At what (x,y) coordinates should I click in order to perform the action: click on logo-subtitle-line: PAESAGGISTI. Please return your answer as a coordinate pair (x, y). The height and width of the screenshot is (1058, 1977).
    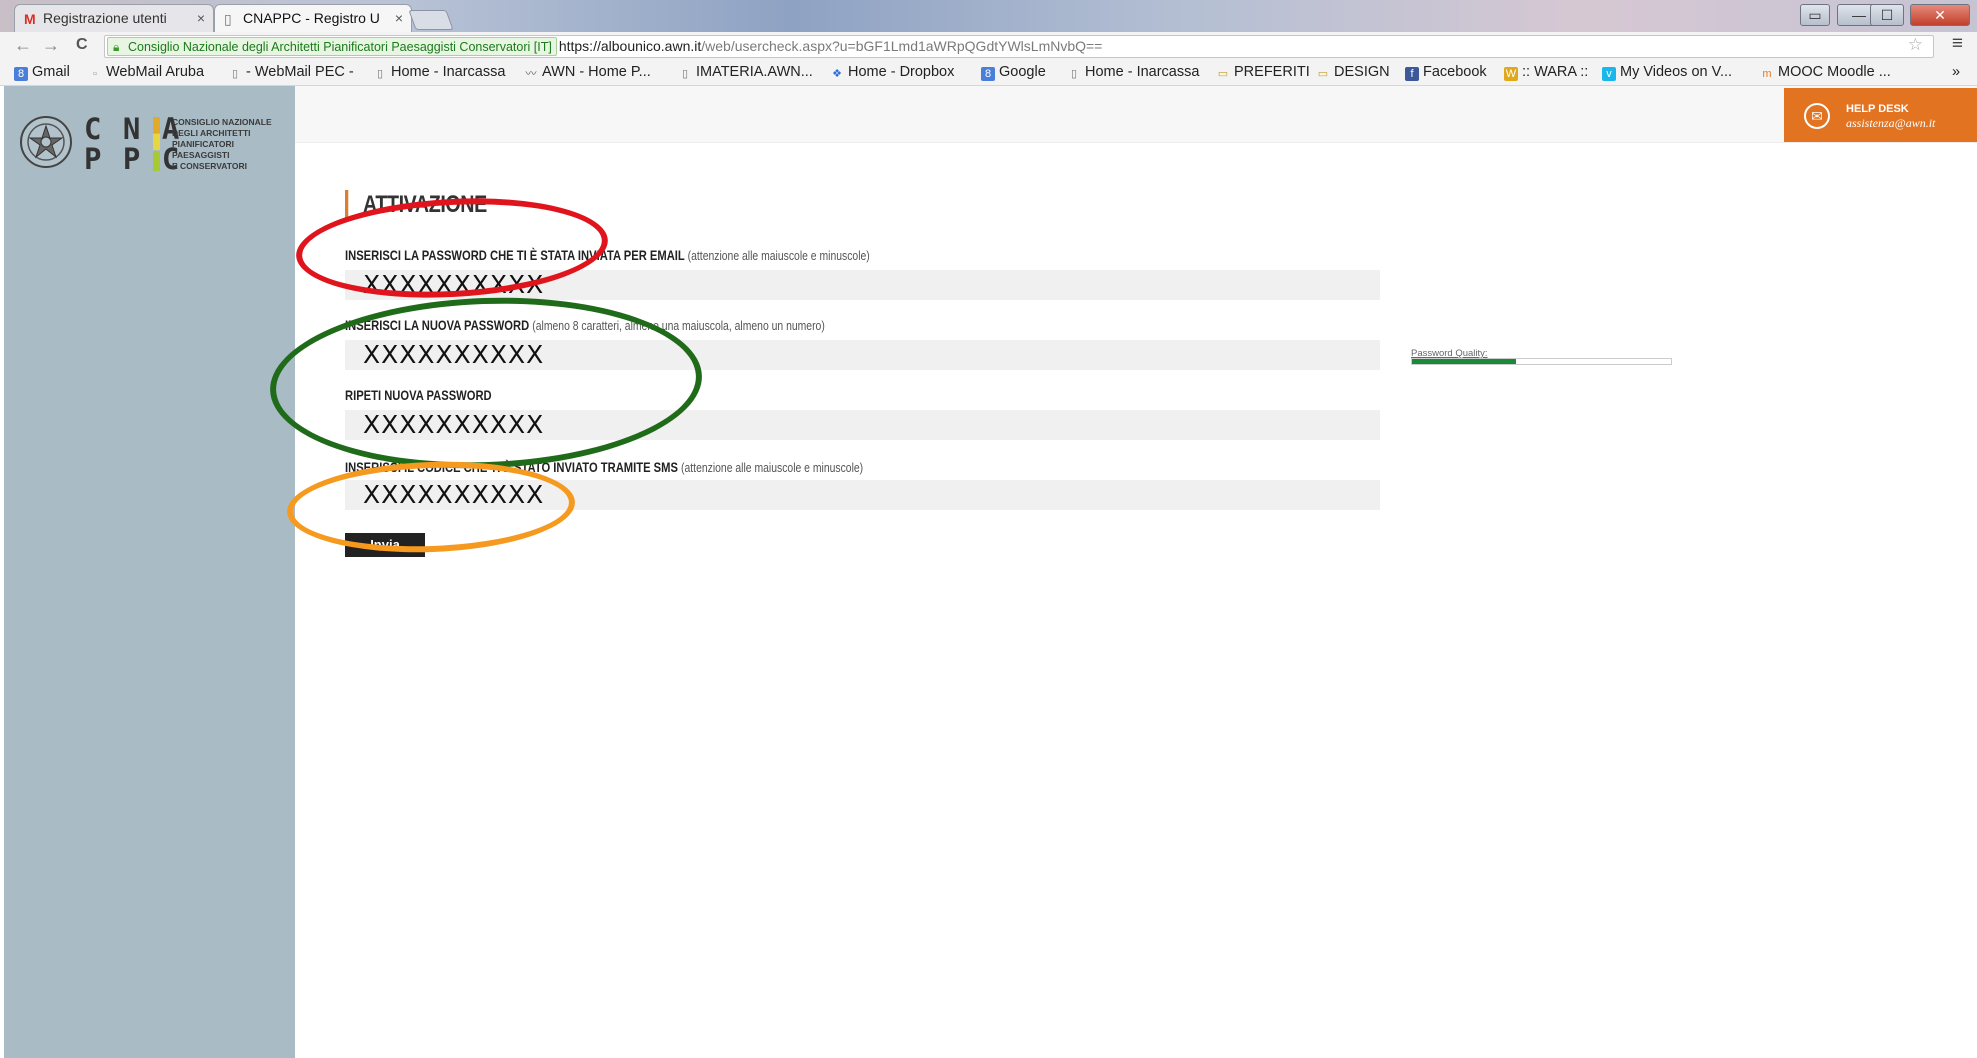
    Looking at the image, I should click on (201, 155).